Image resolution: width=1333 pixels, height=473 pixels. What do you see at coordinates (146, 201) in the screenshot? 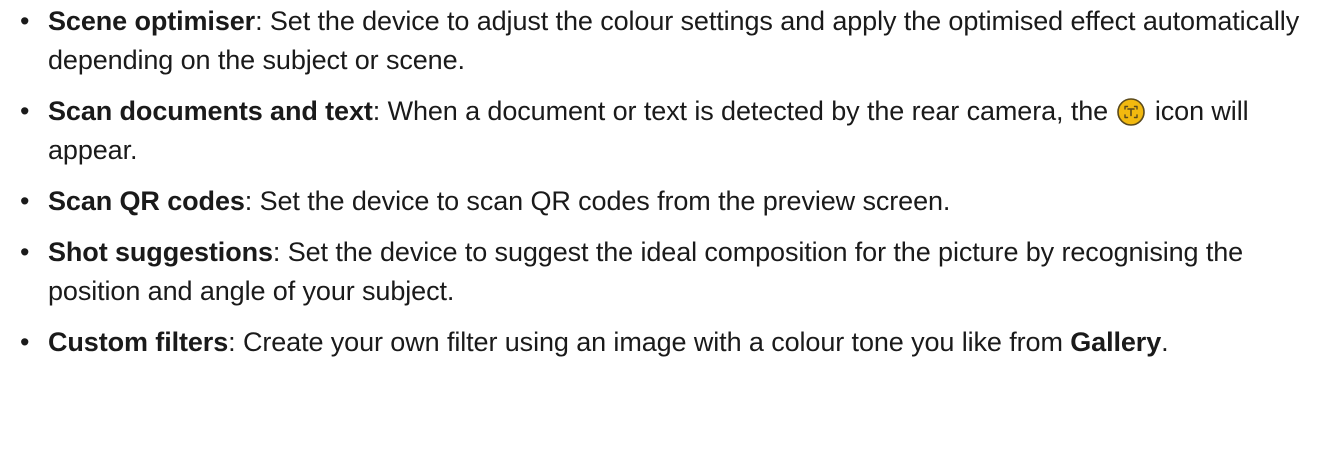
I see `term-scan-qr-codes: Scan QR codes` at bounding box center [146, 201].